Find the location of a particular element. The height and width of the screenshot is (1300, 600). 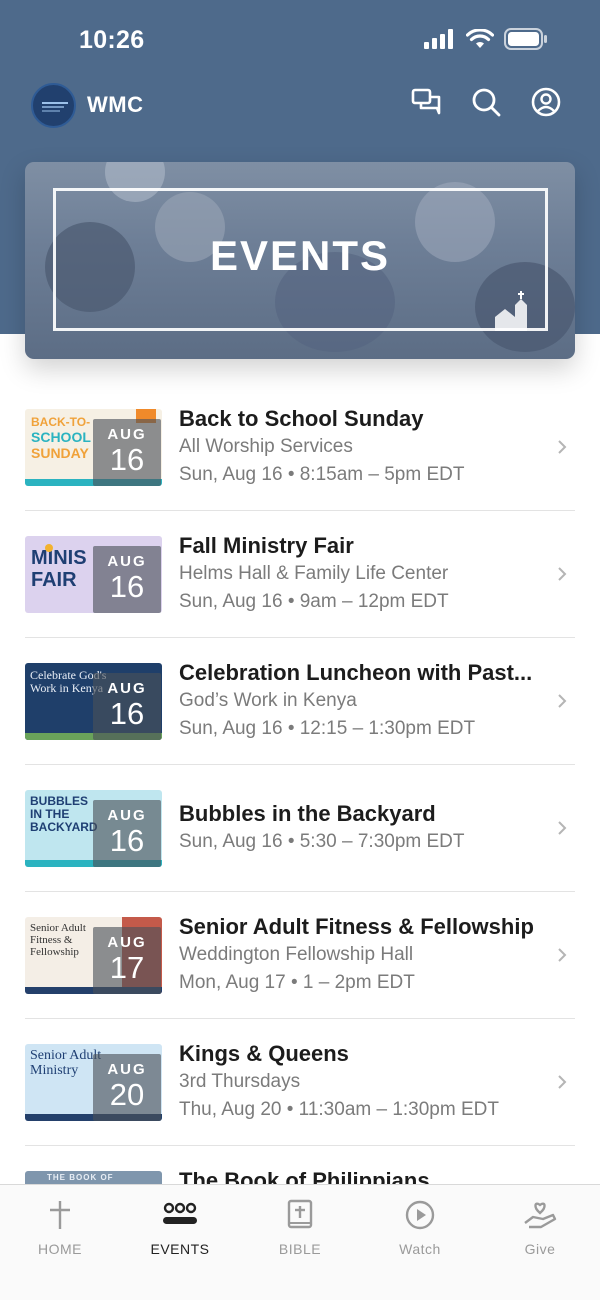

tab-home: HOME is located at coordinates (60, 1242).